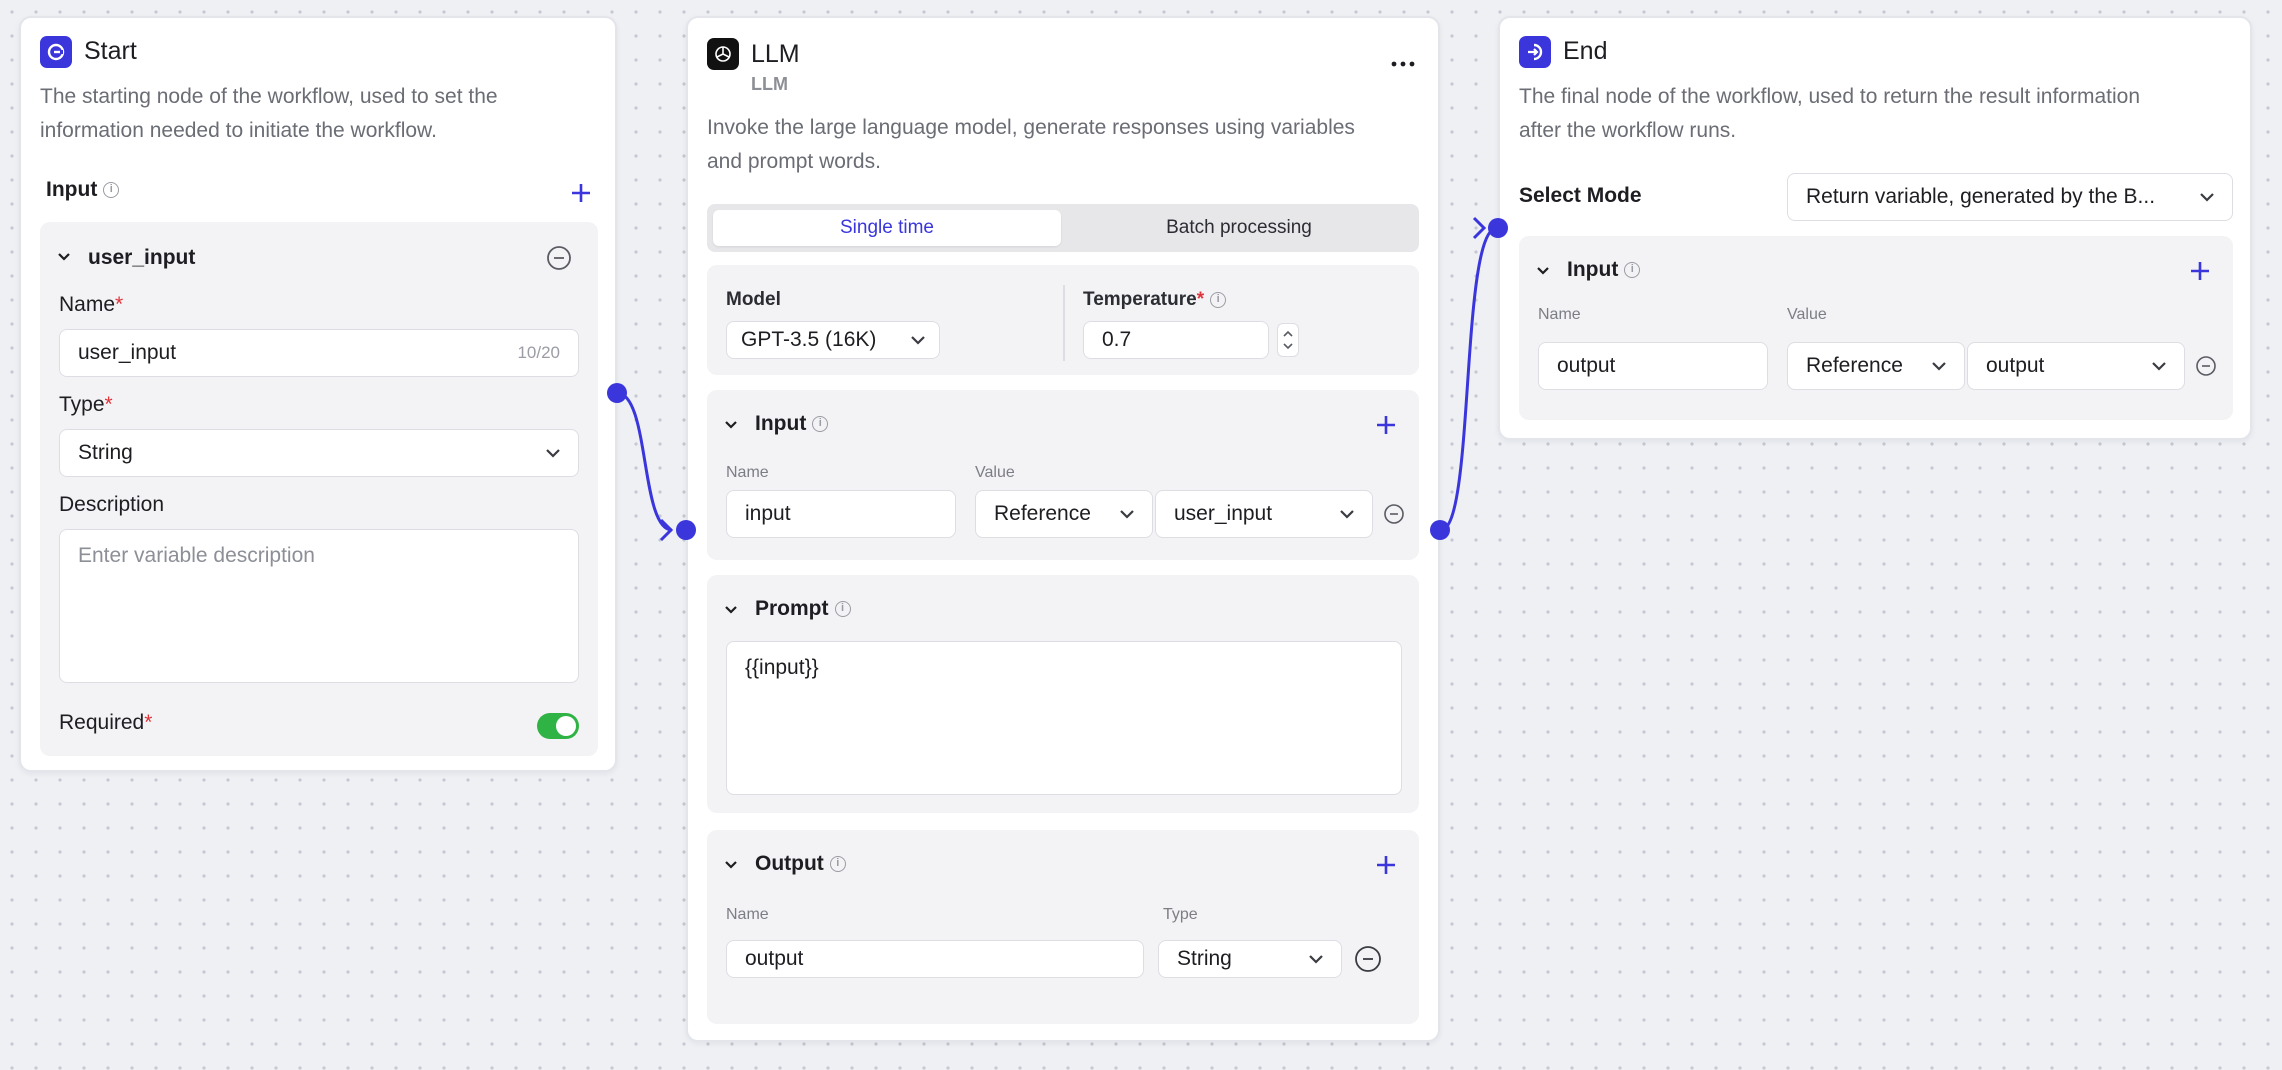  What do you see at coordinates (617, 393) in the screenshot?
I see `start-output-port` at bounding box center [617, 393].